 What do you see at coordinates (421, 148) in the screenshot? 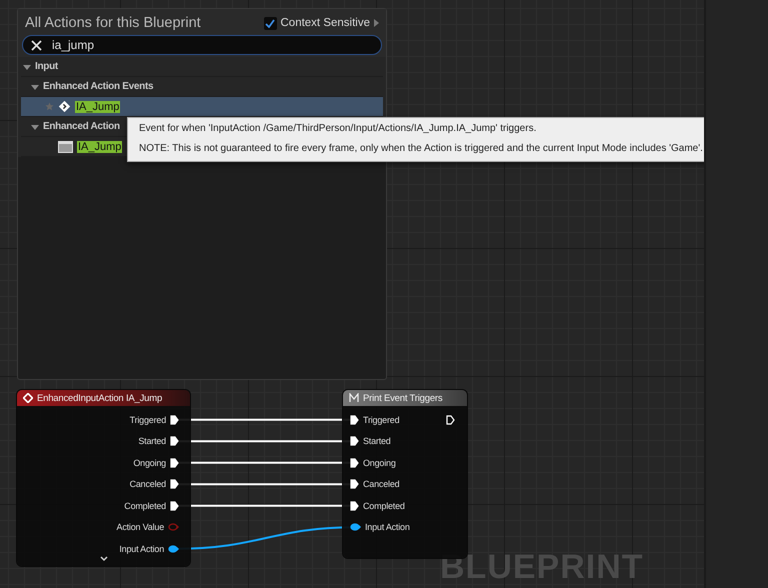
I see `tooltip-text: NOTE: This is not guaranteed to fire every frame, only when the Action is triggered and the current Input Mode includes 'Game'.` at bounding box center [421, 148].